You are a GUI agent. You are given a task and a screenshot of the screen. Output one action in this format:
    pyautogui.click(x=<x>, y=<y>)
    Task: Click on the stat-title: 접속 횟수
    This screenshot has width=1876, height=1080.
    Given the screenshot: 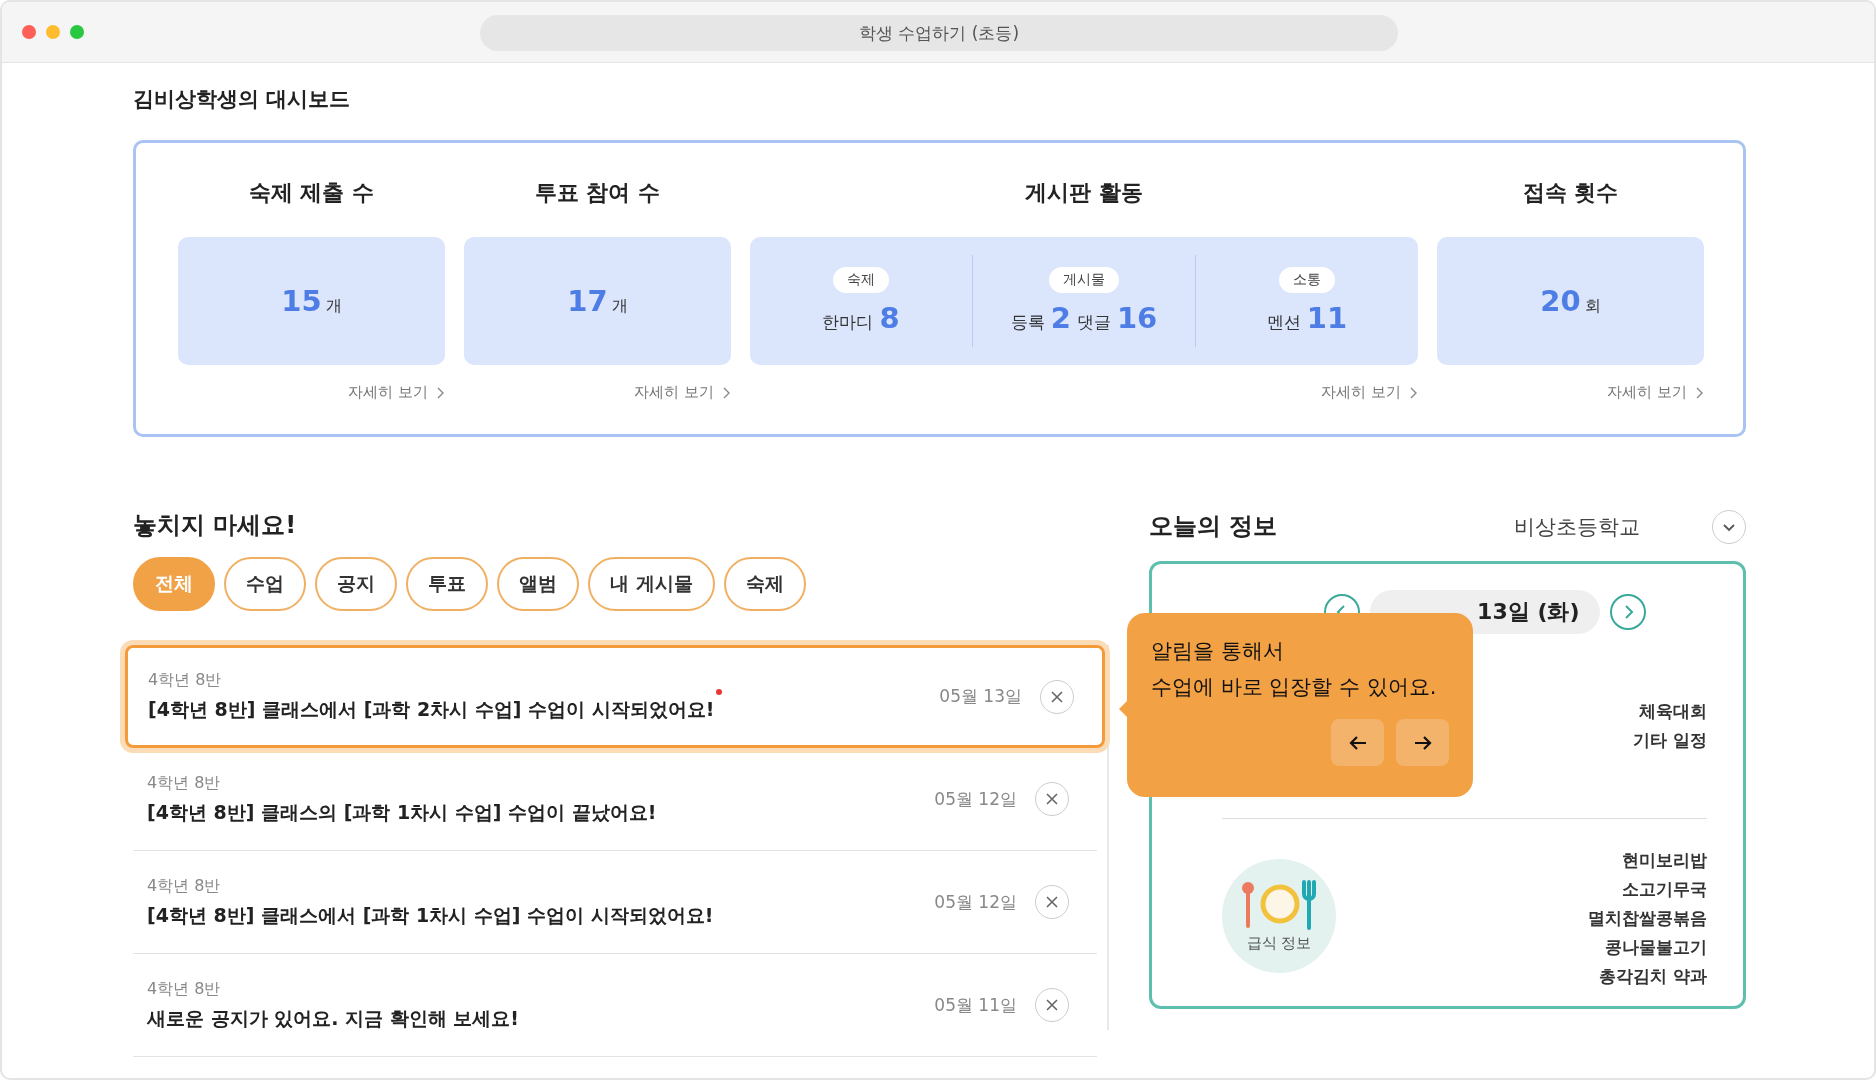 What is the action you would take?
    pyautogui.click(x=1570, y=193)
    